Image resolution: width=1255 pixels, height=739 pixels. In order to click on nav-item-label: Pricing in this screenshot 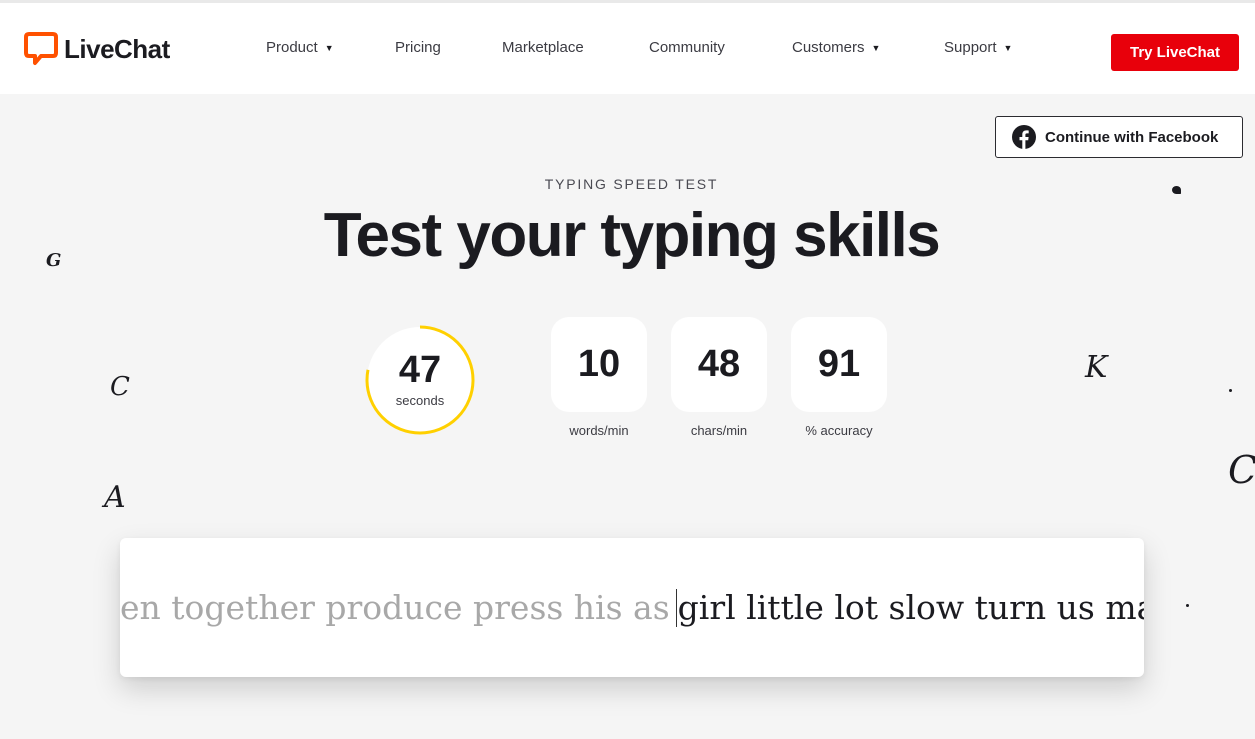, I will do `click(418, 47)`.